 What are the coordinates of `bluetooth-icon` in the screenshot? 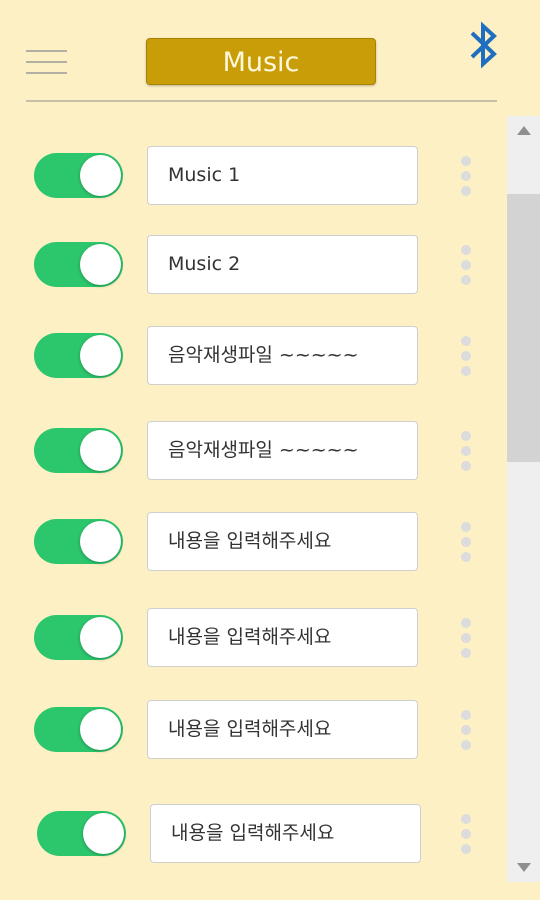 It's located at (483, 45).